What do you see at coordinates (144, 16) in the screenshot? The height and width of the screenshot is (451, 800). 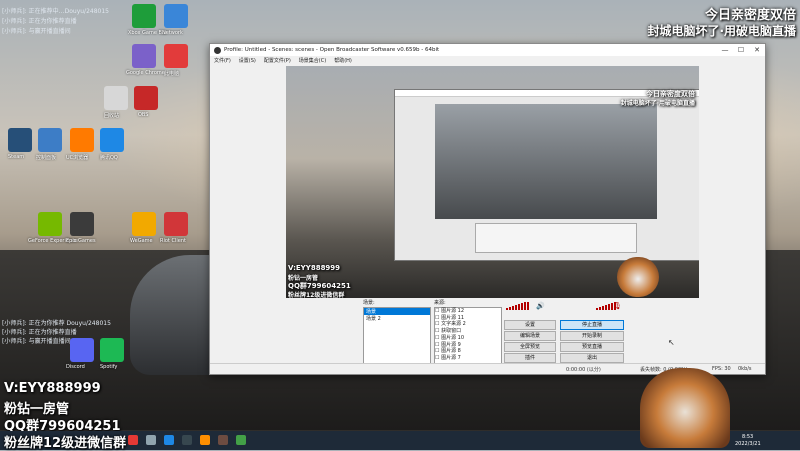 I see `xbox-icon` at bounding box center [144, 16].